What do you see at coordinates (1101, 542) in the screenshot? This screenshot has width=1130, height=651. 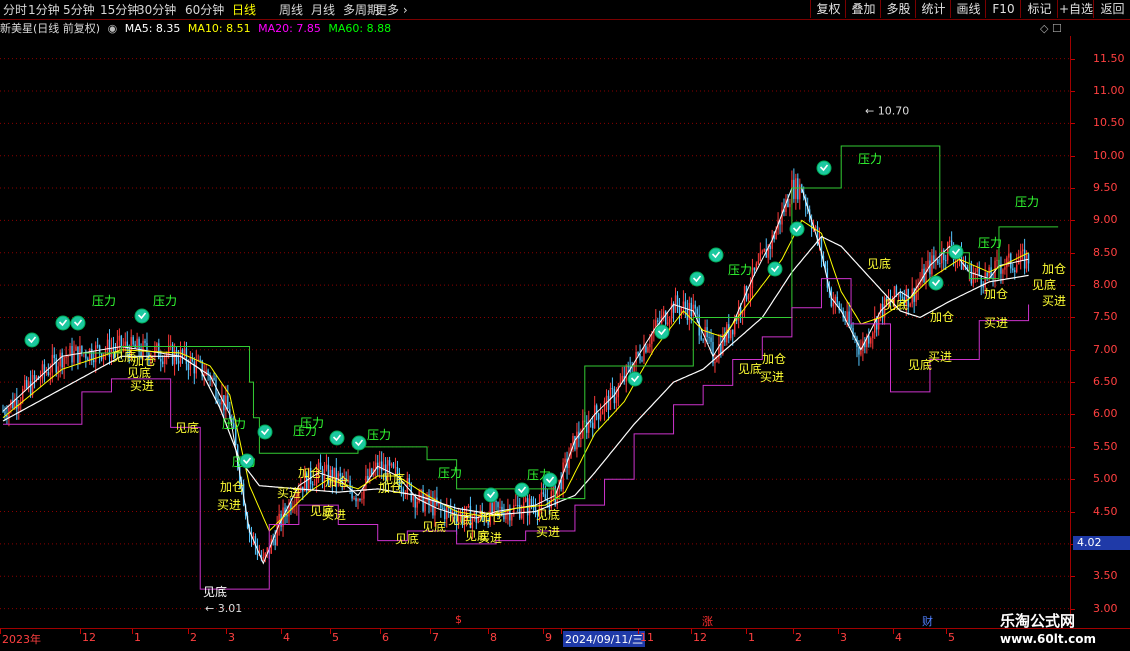 I see `current-price-badge: 4.02` at bounding box center [1101, 542].